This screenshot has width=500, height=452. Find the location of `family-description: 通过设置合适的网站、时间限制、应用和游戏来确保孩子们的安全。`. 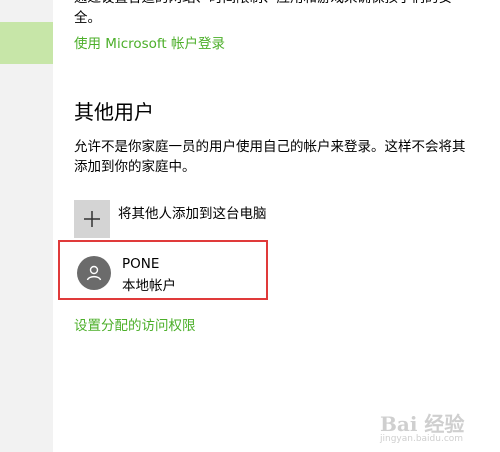

family-description: 通过设置合适的网站、时间限制、应用和游戏来确保孩子们的安全。 is located at coordinates (263, 13).